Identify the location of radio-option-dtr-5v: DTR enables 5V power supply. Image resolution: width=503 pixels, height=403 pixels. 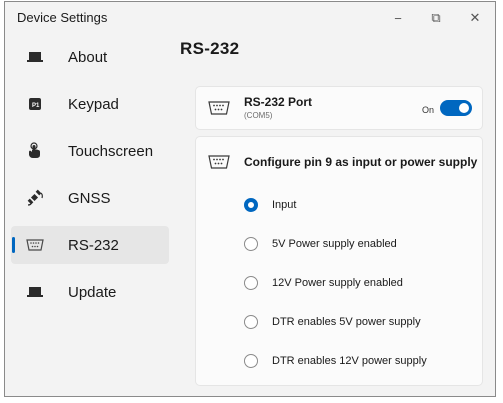
(332, 322).